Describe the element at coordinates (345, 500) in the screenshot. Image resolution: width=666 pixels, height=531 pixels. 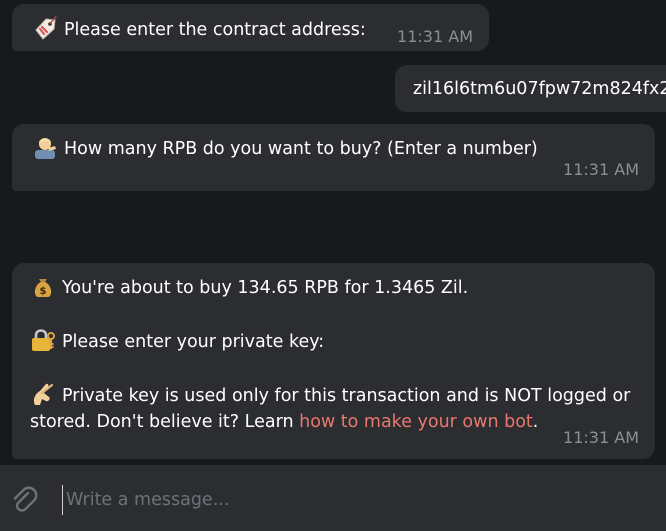
I see `message-input` at that location.